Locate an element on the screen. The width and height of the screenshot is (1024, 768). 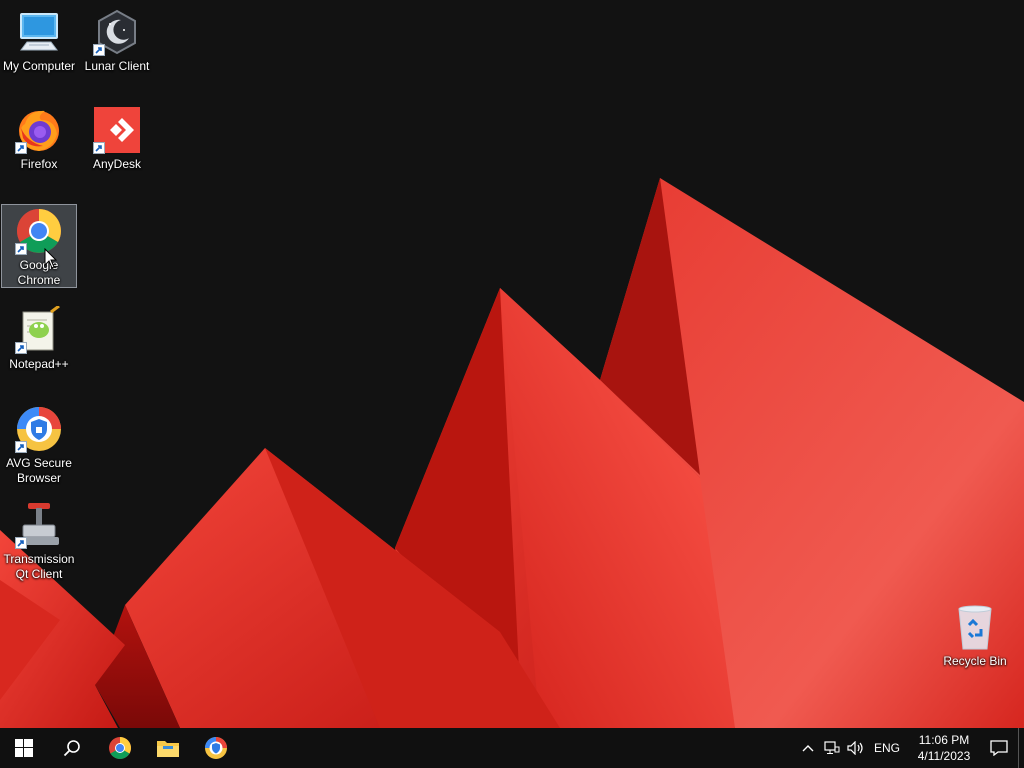
search-icon is located at coordinates (71, 748).